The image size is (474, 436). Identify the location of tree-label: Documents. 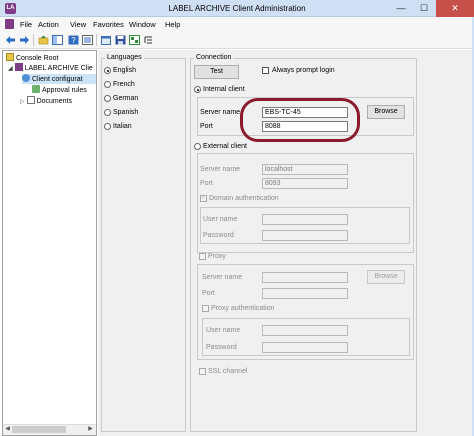
(54, 101).